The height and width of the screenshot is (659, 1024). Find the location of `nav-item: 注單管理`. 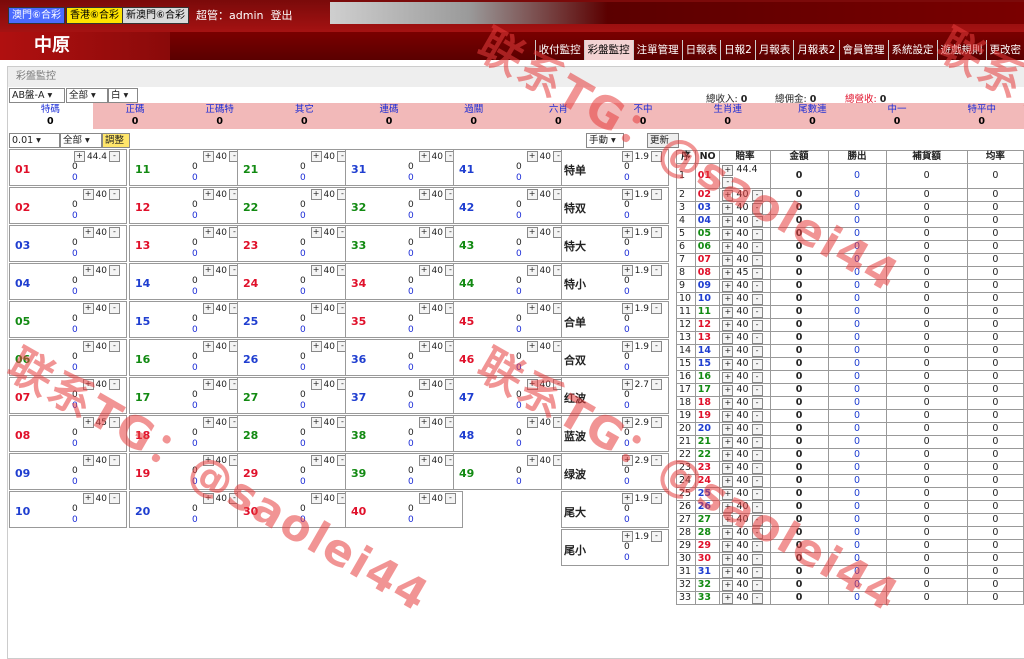

nav-item: 注單管理 is located at coordinates (657, 50).